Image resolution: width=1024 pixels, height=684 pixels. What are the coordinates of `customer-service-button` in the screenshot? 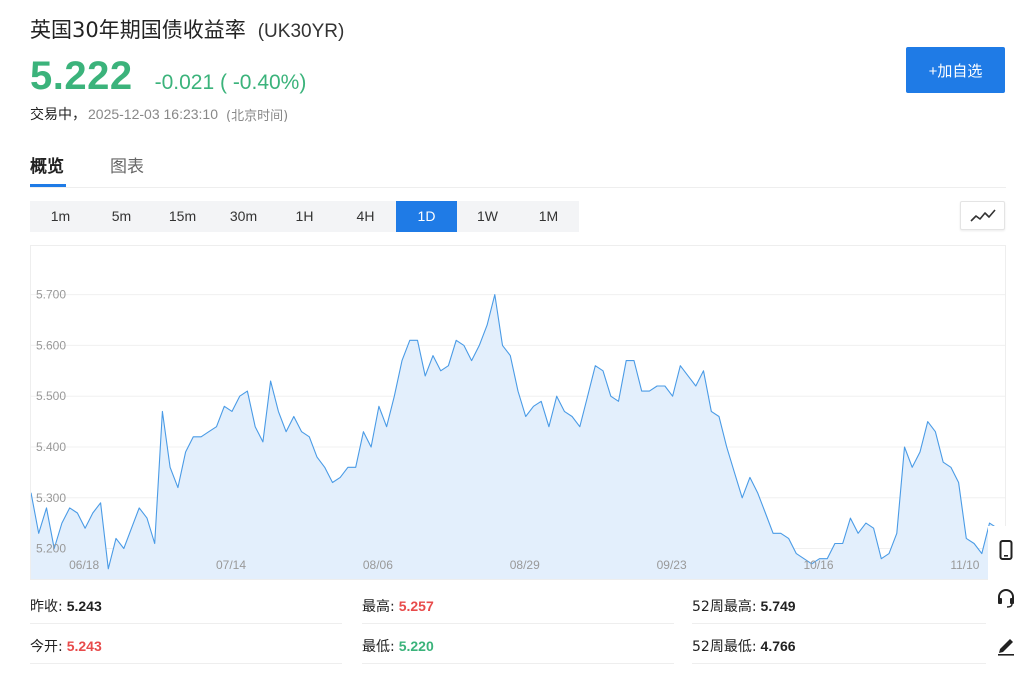 It's located at (1006, 598).